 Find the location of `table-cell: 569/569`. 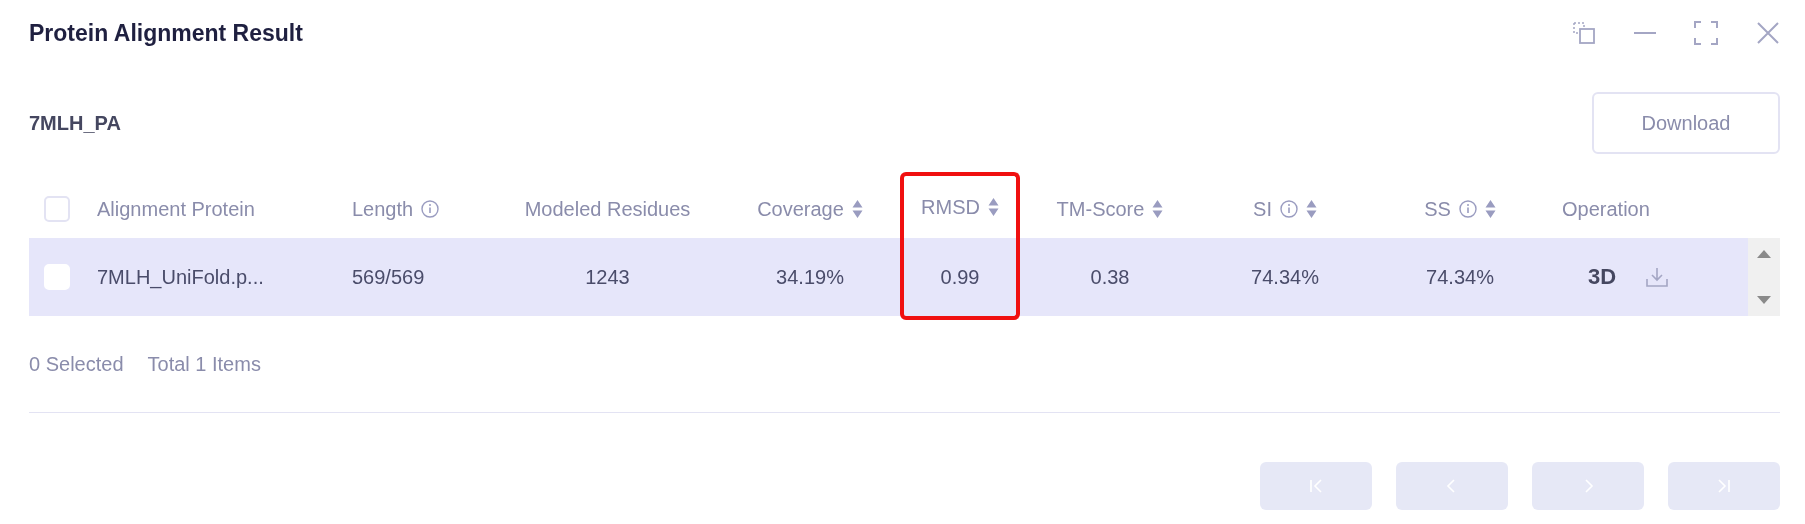

table-cell: 569/569 is located at coordinates (388, 277).